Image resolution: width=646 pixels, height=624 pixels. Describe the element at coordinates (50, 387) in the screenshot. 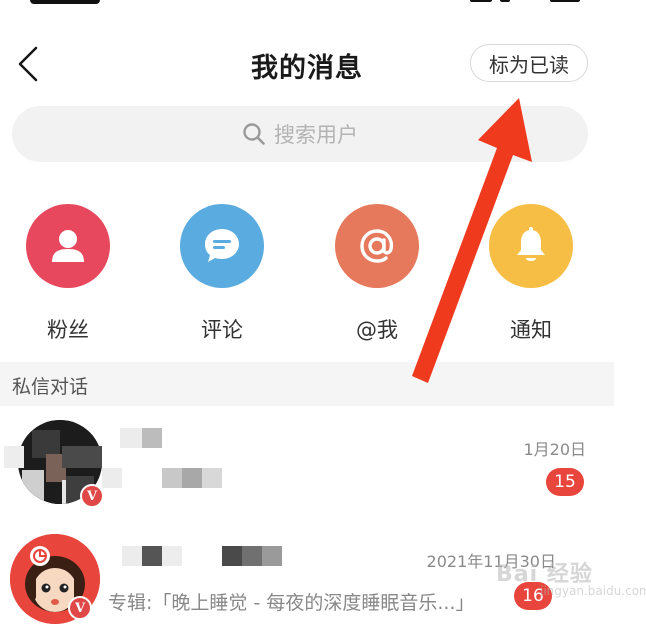

I see `section-title: 私信对话` at that location.